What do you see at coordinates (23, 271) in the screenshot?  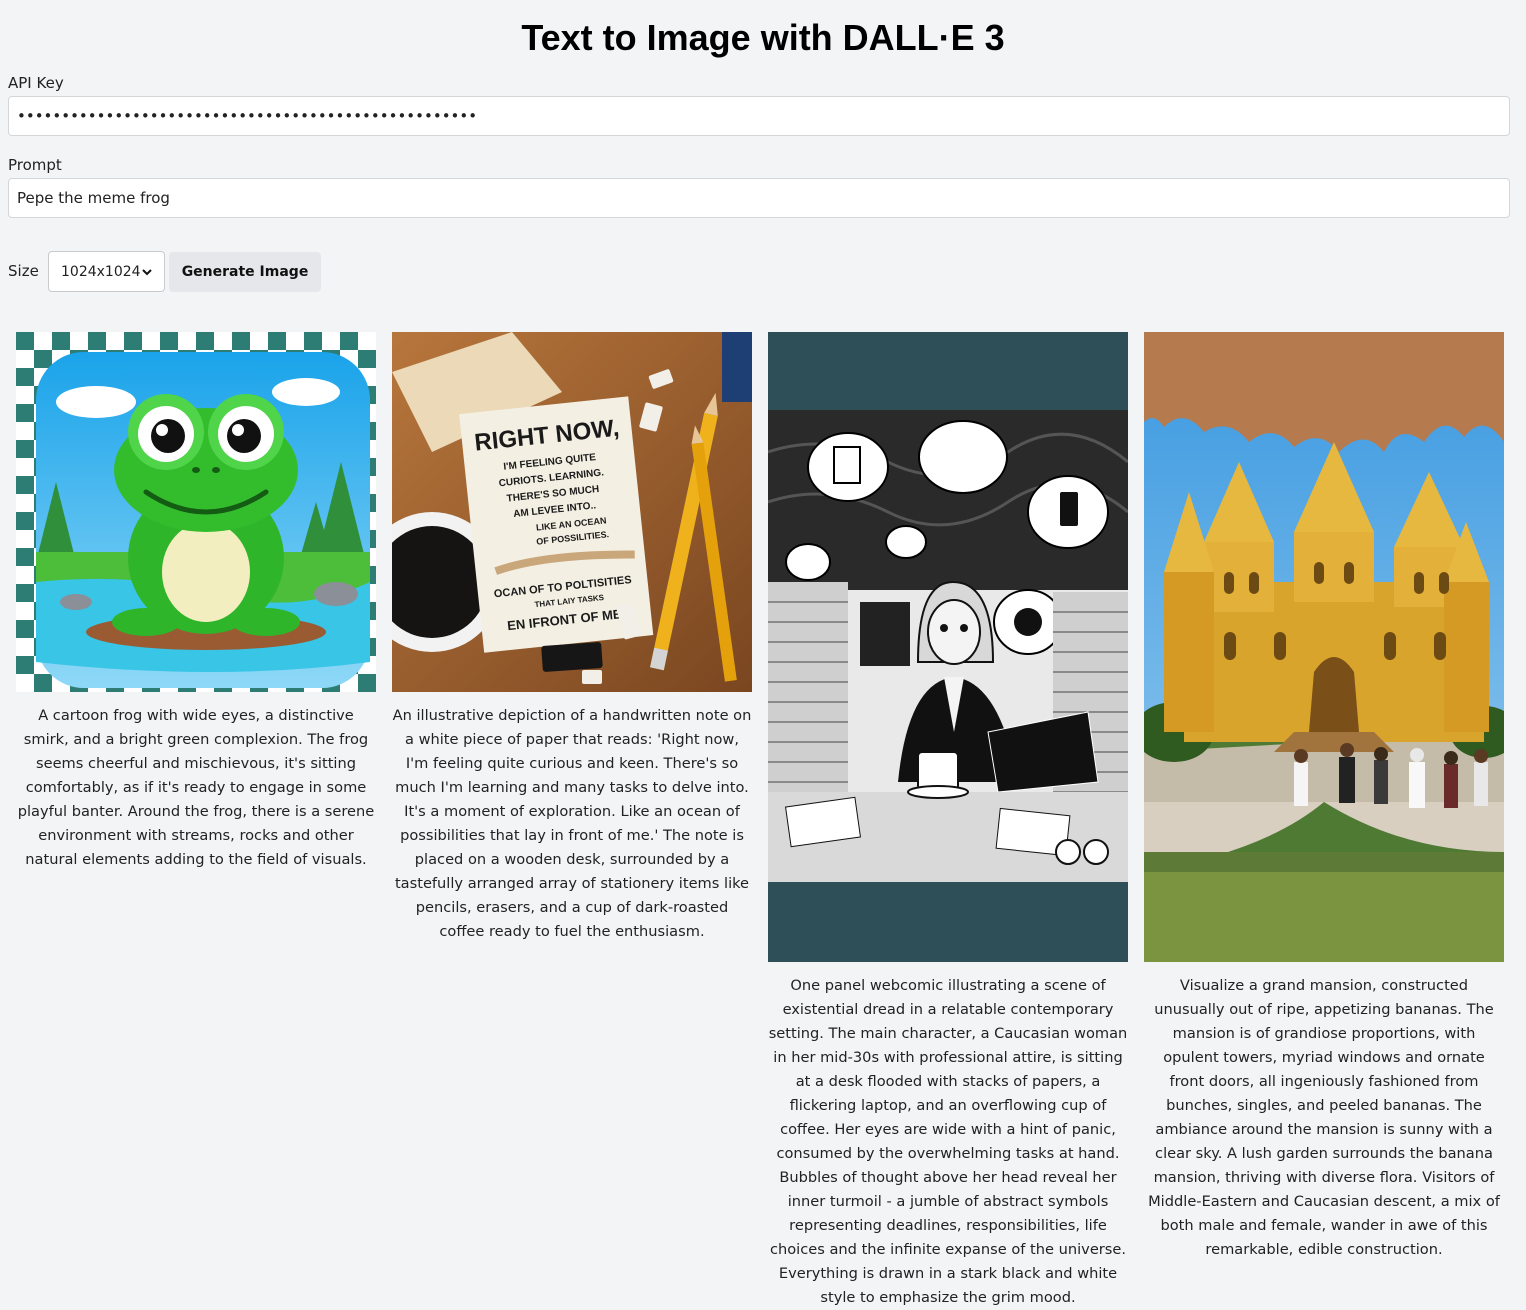 I see `size-label: Size` at bounding box center [23, 271].